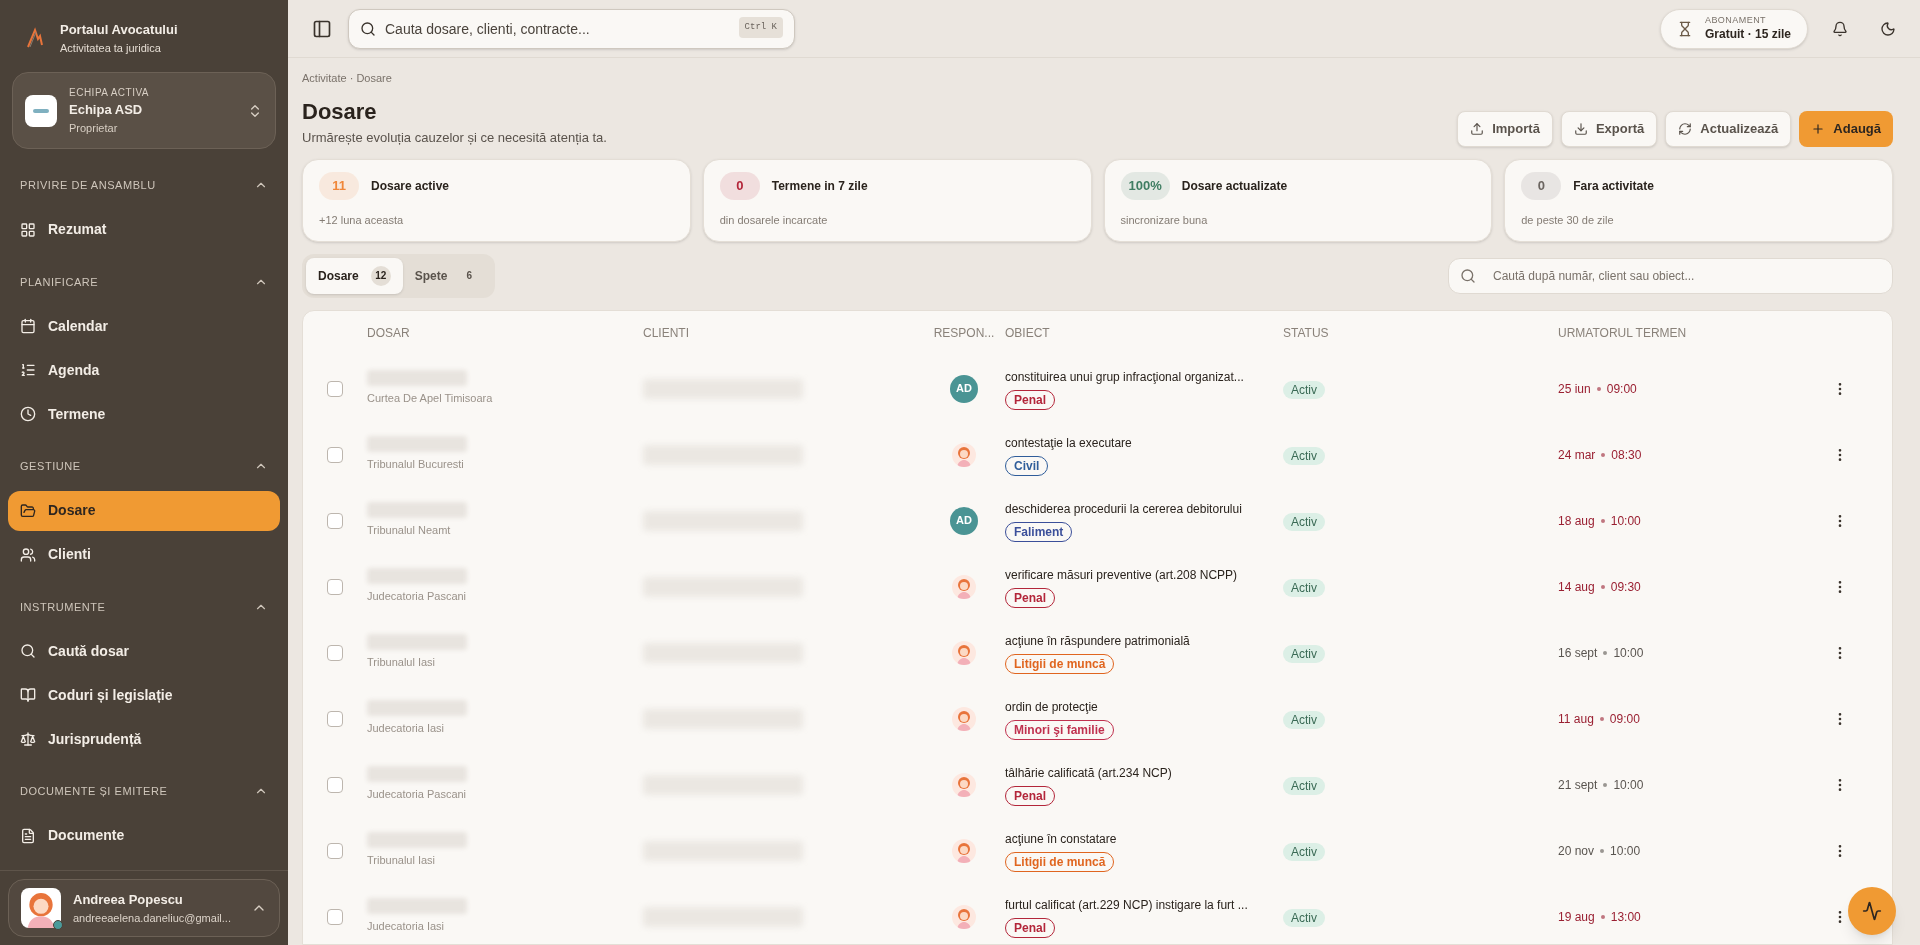  What do you see at coordinates (1600, 521) in the screenshot?
I see `next-hearing-date: 18 aug 10:00` at bounding box center [1600, 521].